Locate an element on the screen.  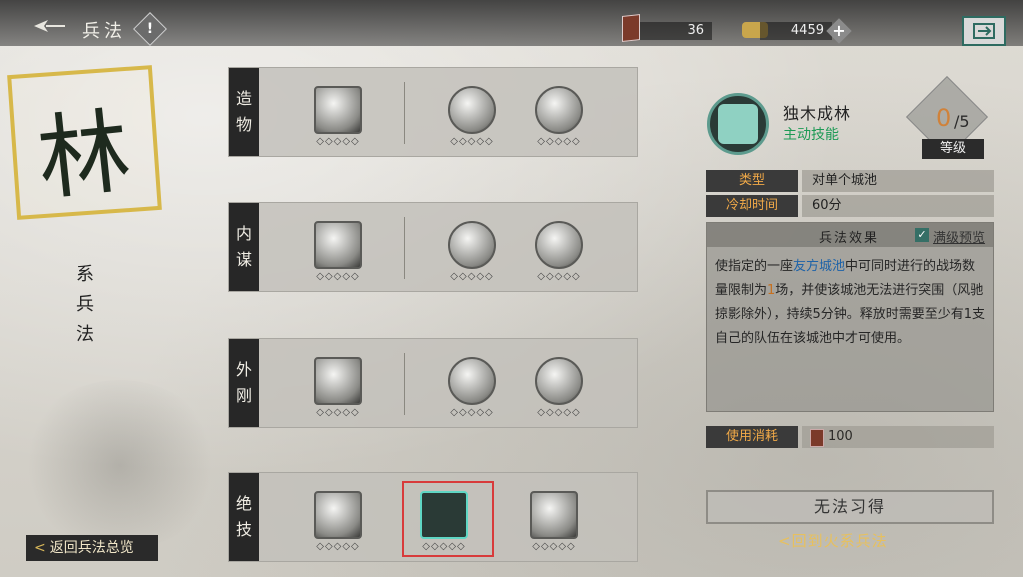
skill-row-craft: 造物 ◇◇◇◇◇ ◇◇◇◇◇ ◇◇◇◇◇ is located at coordinates (433, 112).